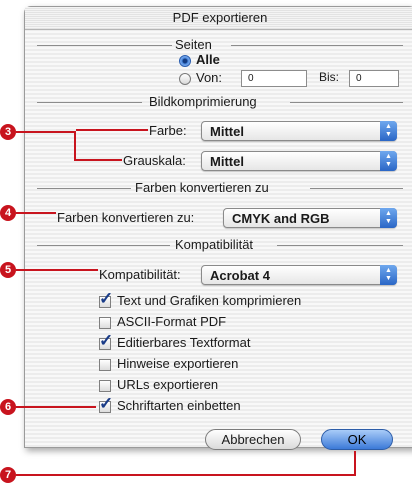 The width and height of the screenshot is (412, 490). I want to click on dialog-title: PDF exportieren, so click(218, 18).